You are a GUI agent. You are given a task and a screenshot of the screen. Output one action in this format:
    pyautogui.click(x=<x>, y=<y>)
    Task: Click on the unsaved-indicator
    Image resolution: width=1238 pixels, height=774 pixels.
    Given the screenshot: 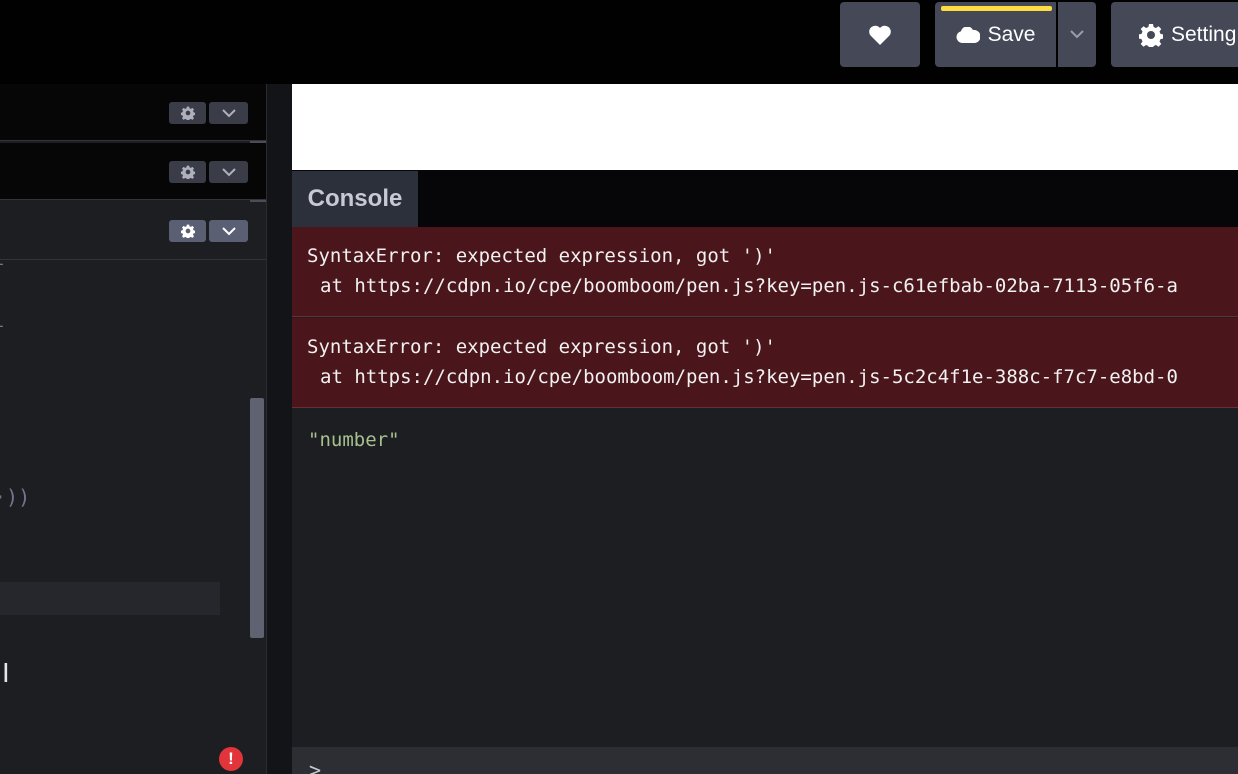 What is the action you would take?
    pyautogui.click(x=996, y=8)
    